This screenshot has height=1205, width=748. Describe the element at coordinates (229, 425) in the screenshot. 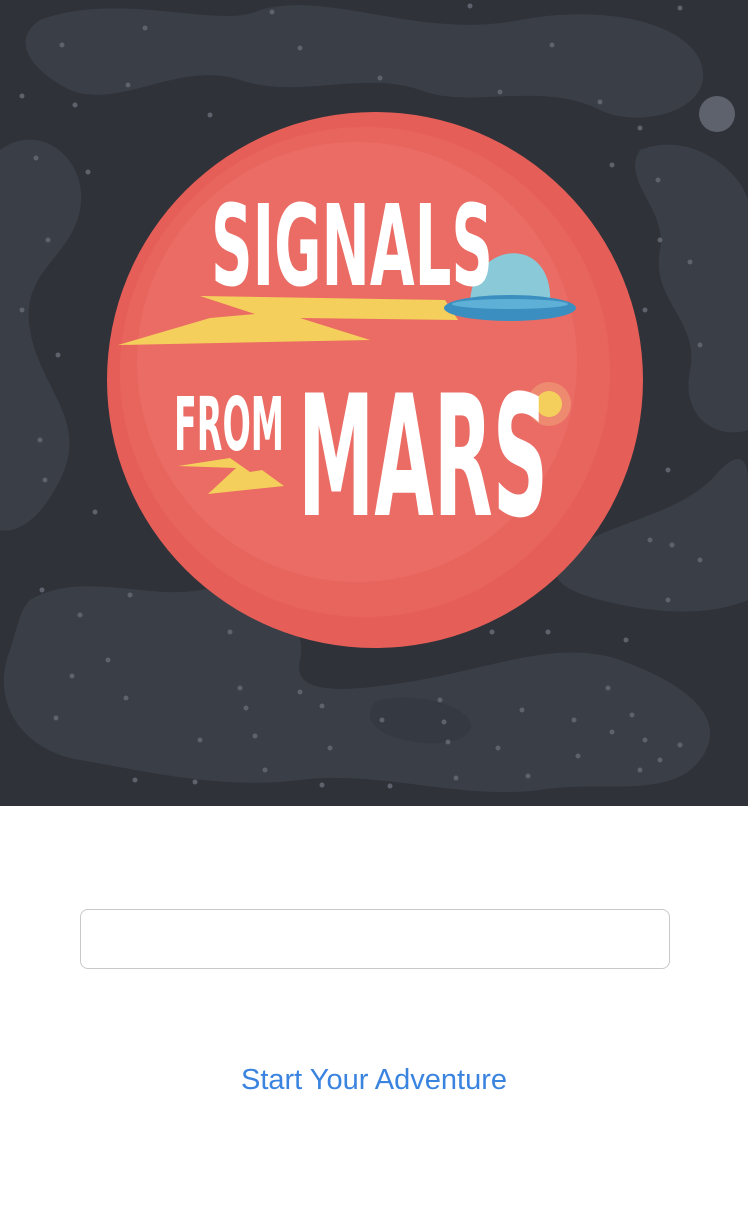

I see `logo-from: FROM` at that location.